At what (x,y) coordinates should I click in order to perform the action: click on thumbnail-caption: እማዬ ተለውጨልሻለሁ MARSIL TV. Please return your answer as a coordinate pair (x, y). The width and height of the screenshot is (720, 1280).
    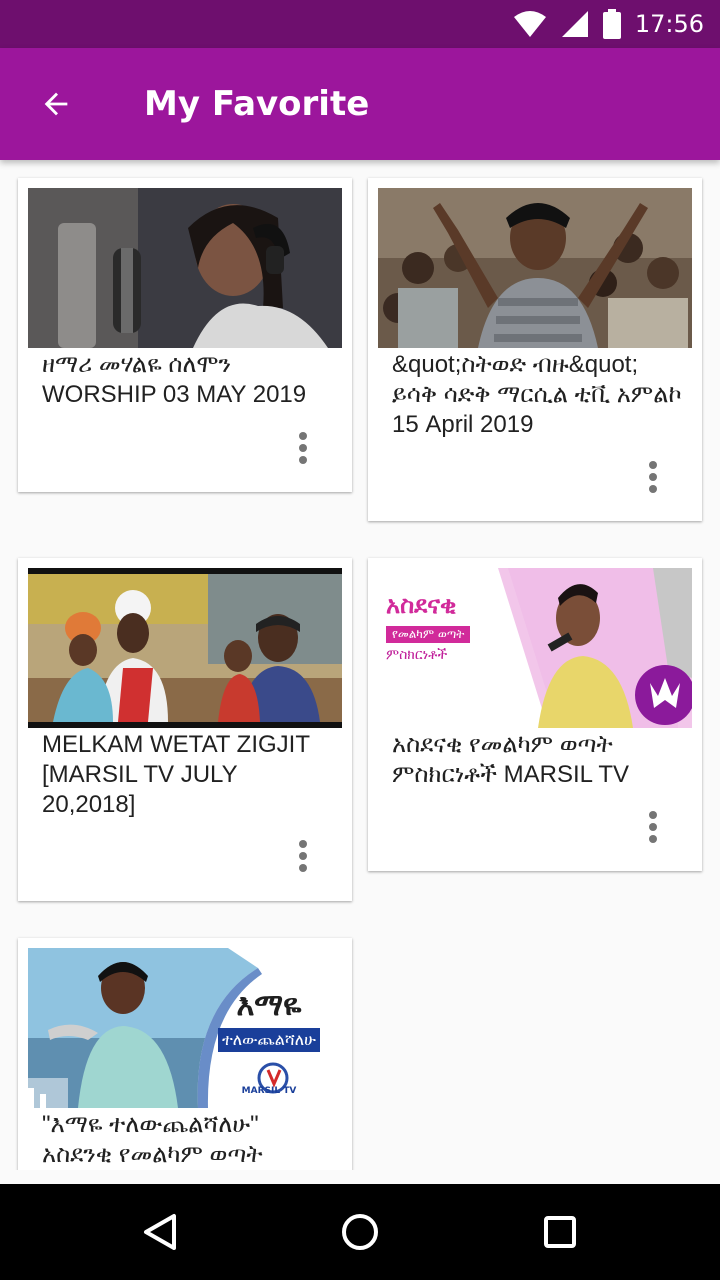
    Looking at the image, I should click on (269, 1042).